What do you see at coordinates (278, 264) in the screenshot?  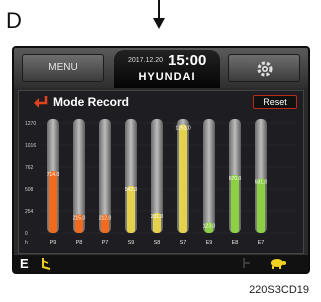 I see `turtle-icon` at bounding box center [278, 264].